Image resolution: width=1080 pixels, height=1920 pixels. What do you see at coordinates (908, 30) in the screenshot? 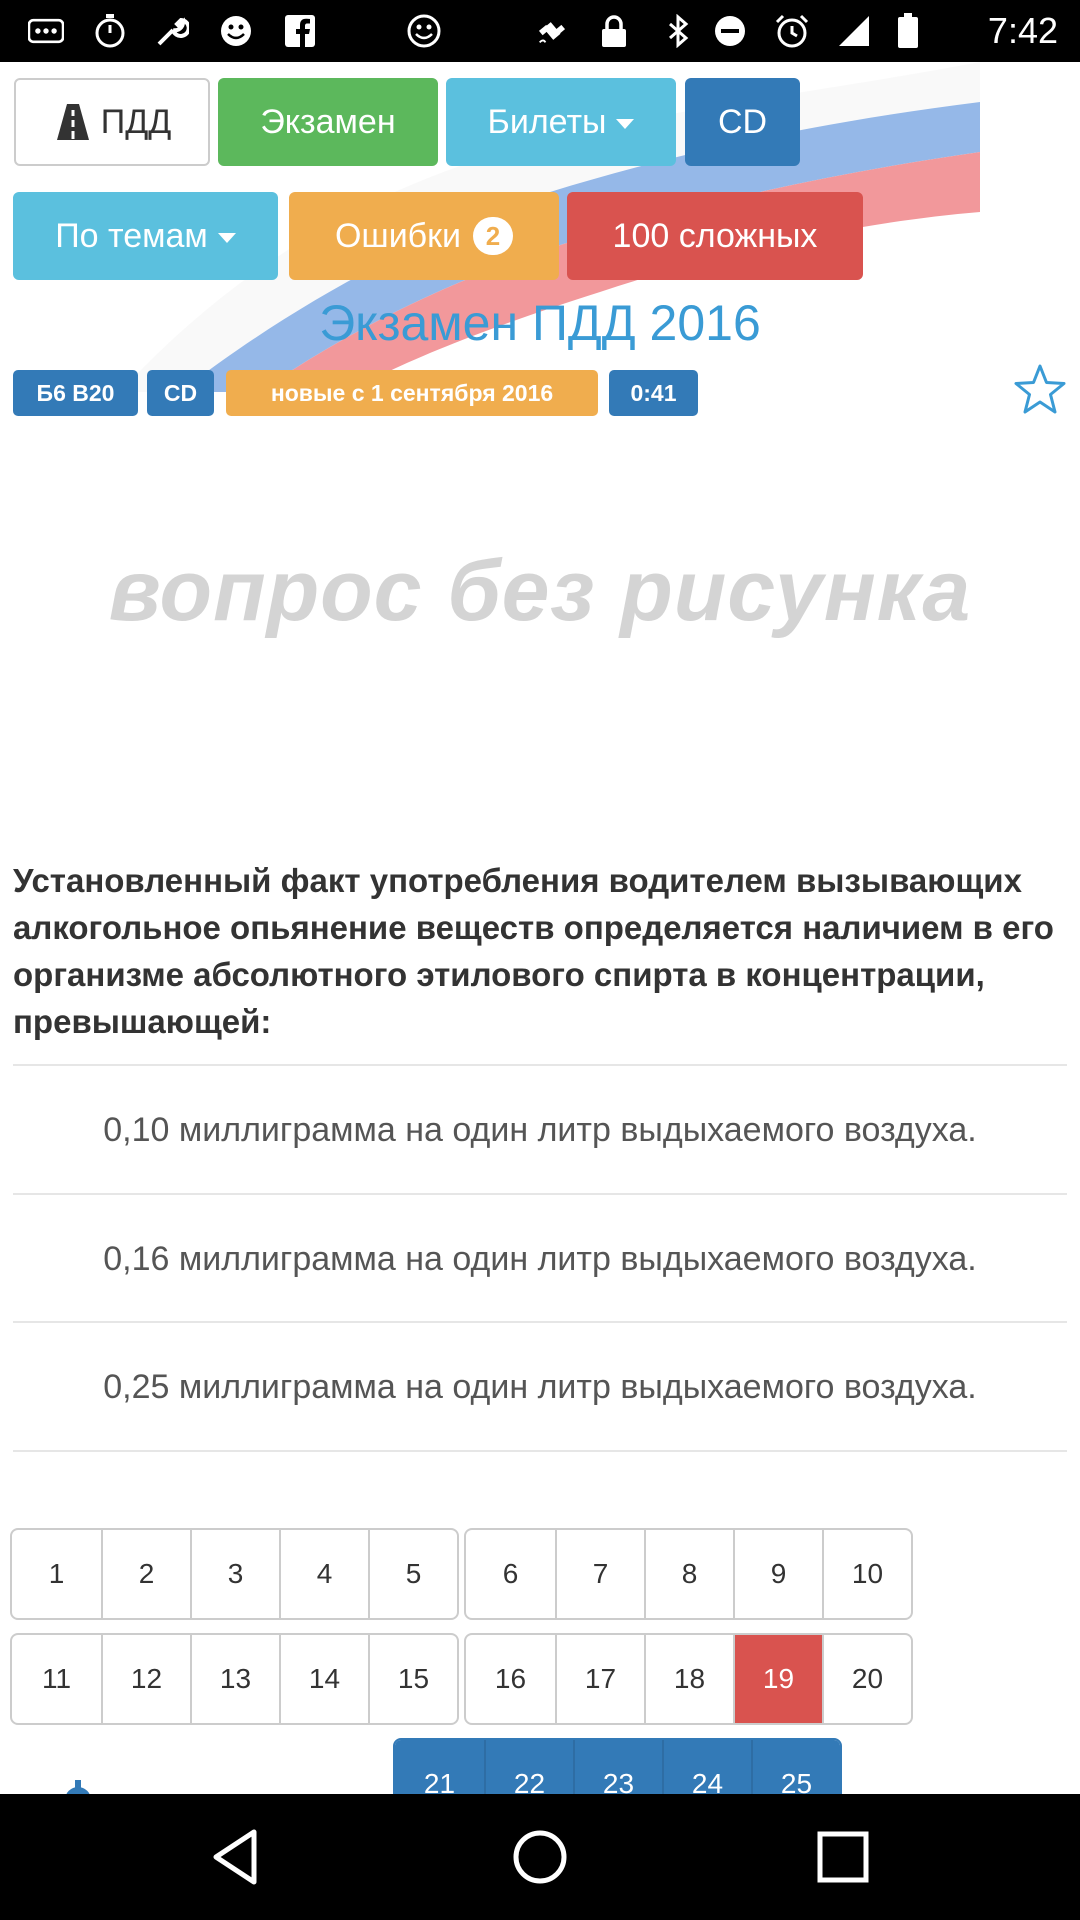
I see `battery-icon` at bounding box center [908, 30].